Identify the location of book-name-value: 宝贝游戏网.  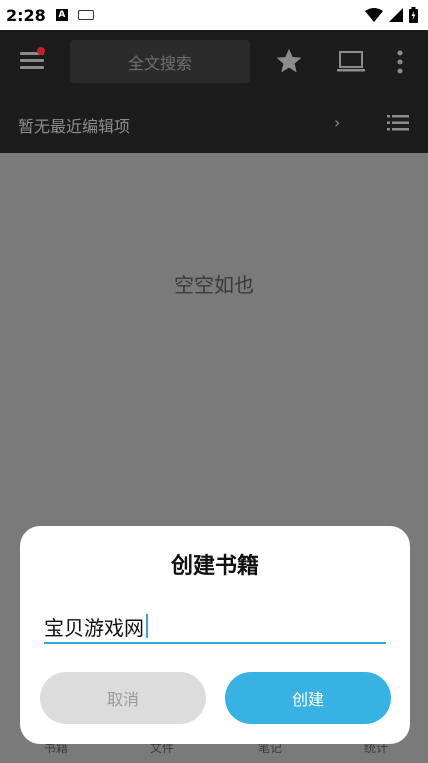
(94, 627).